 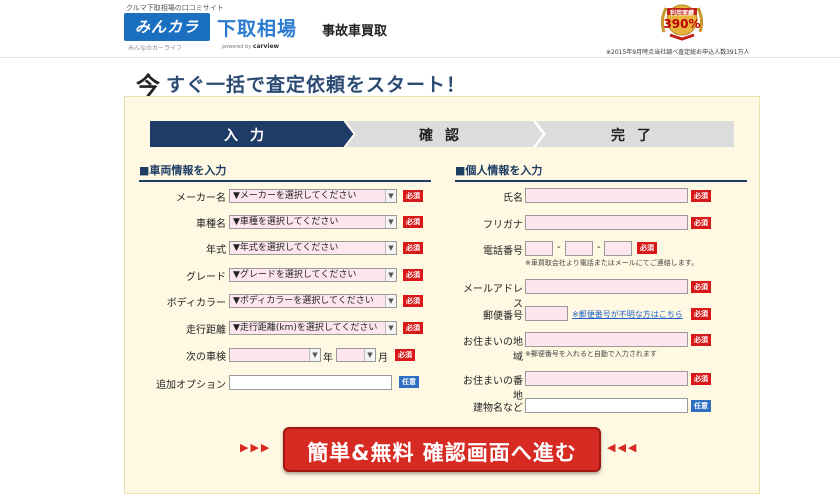 I want to click on address-label: お住まいの番地, so click(x=493, y=389).